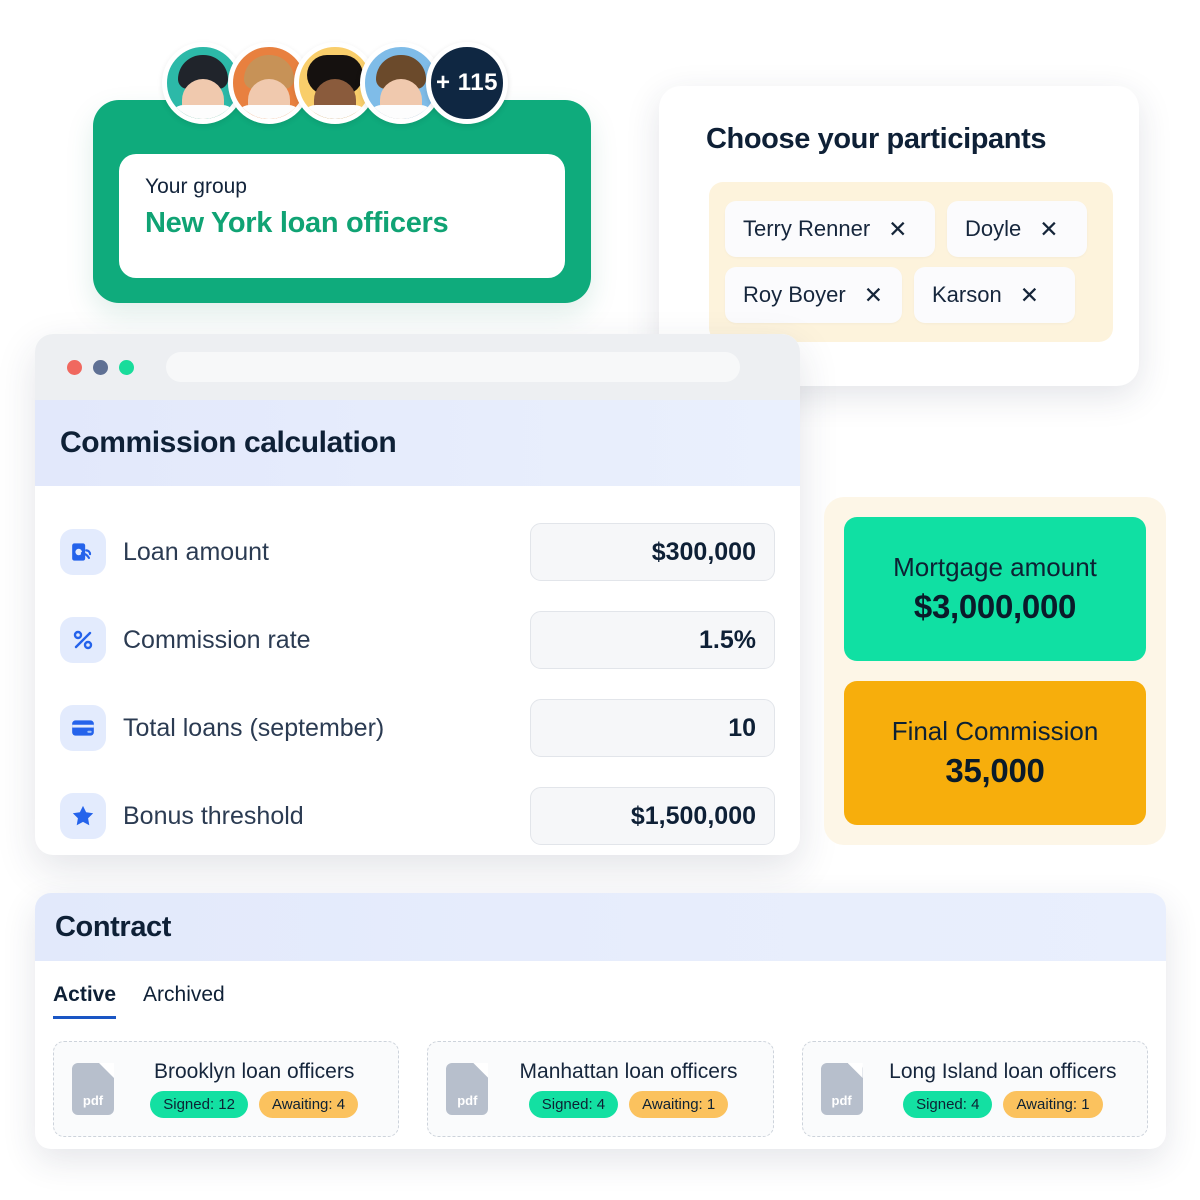  Describe the element at coordinates (217, 639) in the screenshot. I see `calculator-row-label: Commission rate` at that location.